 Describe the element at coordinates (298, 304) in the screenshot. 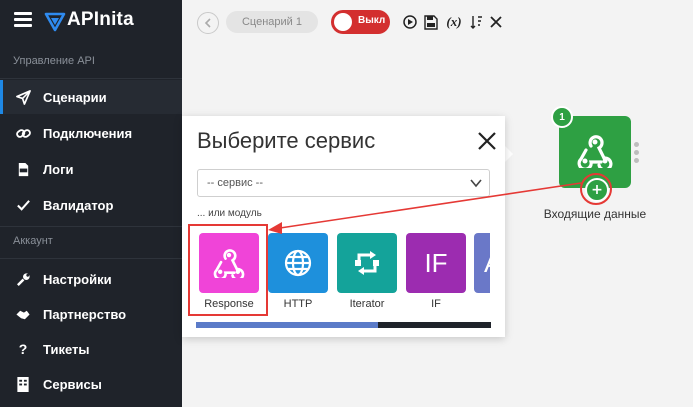

I see `module-tile-label: HTTP` at that location.